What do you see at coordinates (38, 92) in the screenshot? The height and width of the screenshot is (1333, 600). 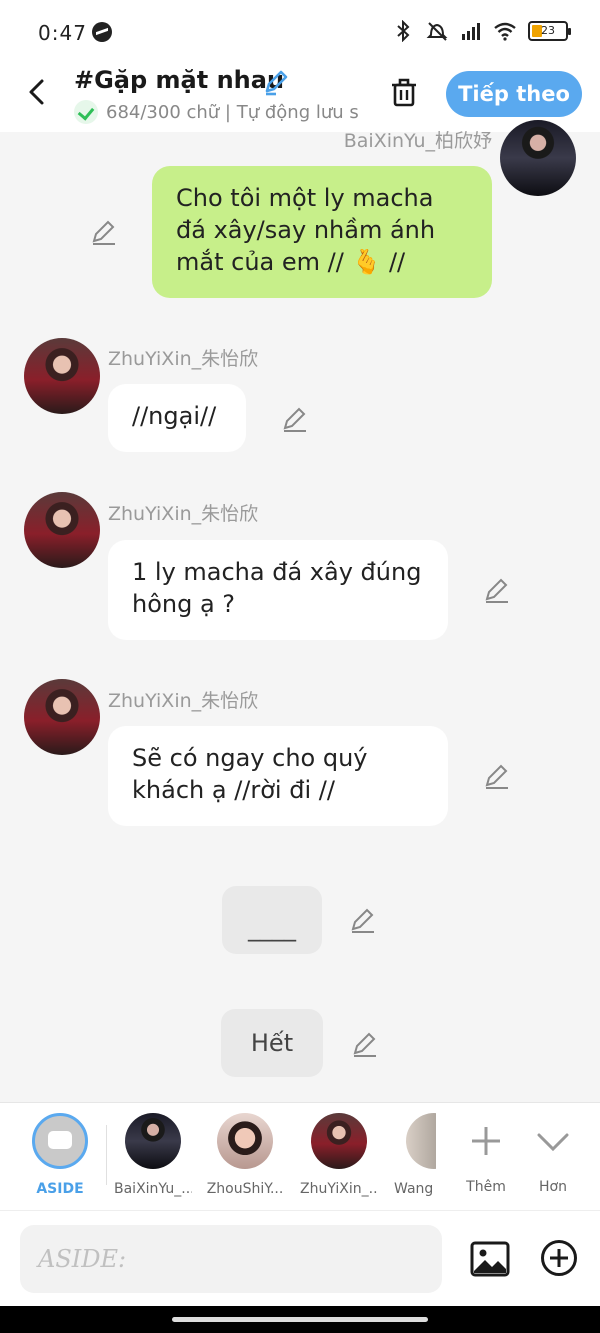 I see `back-arrow-icon` at bounding box center [38, 92].